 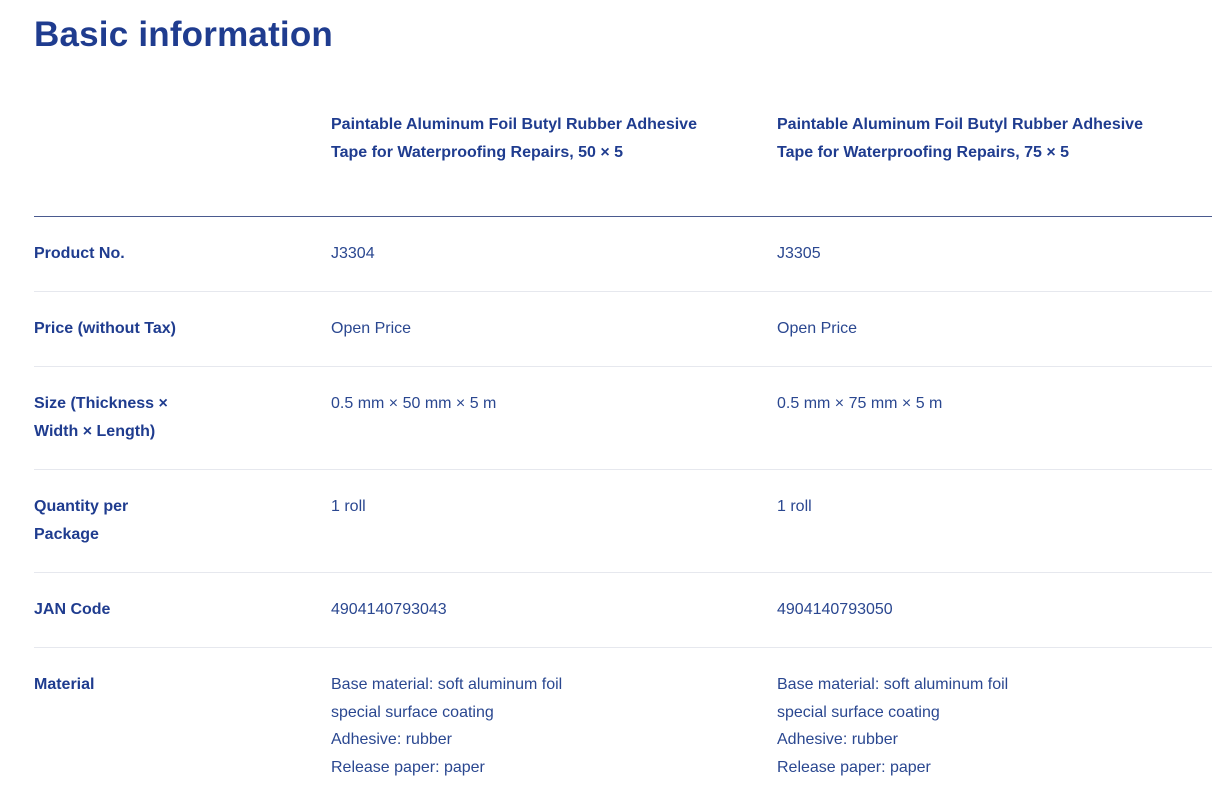 I want to click on row-label-cell: Quantity per Package, so click(x=182, y=521).